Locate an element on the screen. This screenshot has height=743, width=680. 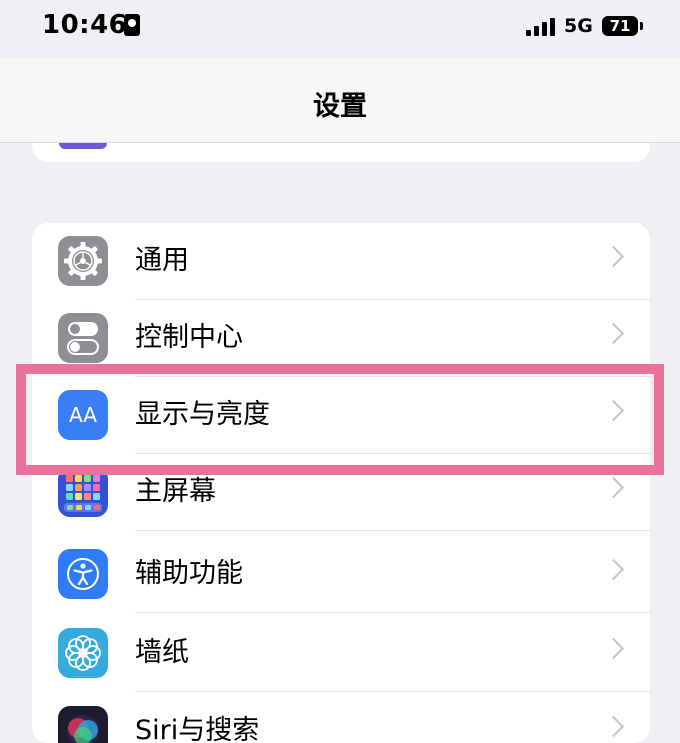
battery-icon: 71 is located at coordinates (620, 26).